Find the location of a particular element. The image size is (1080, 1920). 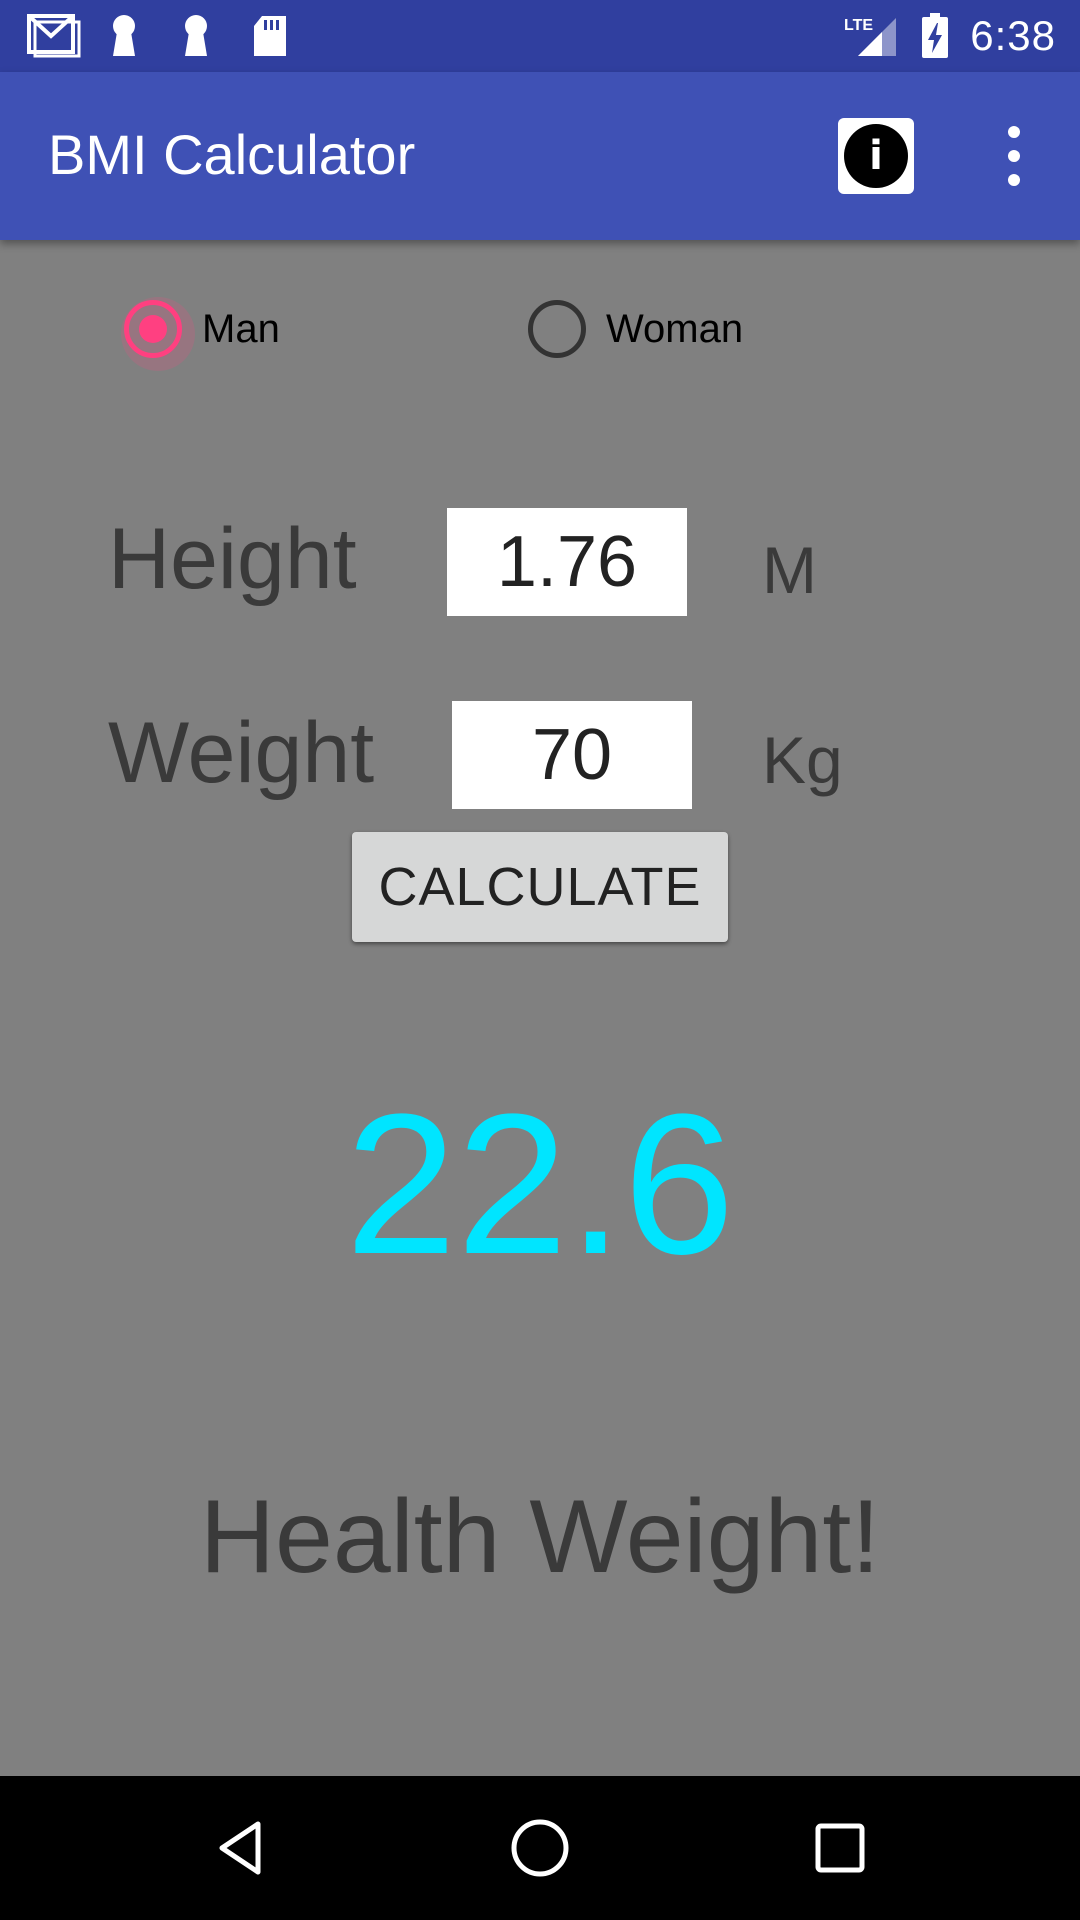

bmi-result: 22.6 is located at coordinates (540, 1184).